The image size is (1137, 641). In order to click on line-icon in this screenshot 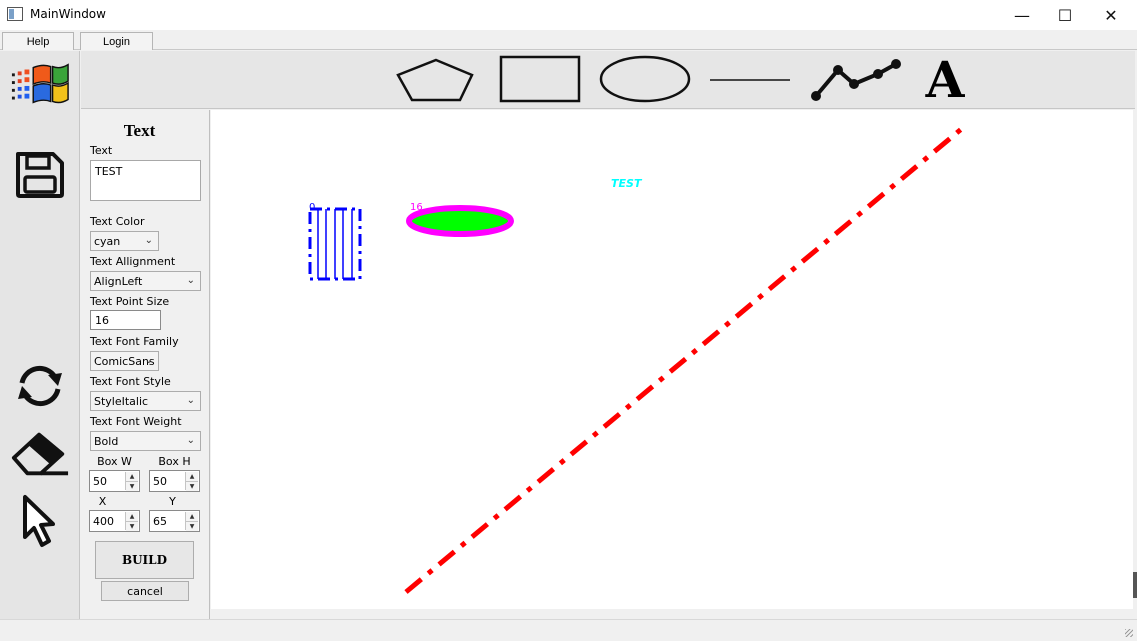, I will do `click(750, 79)`.